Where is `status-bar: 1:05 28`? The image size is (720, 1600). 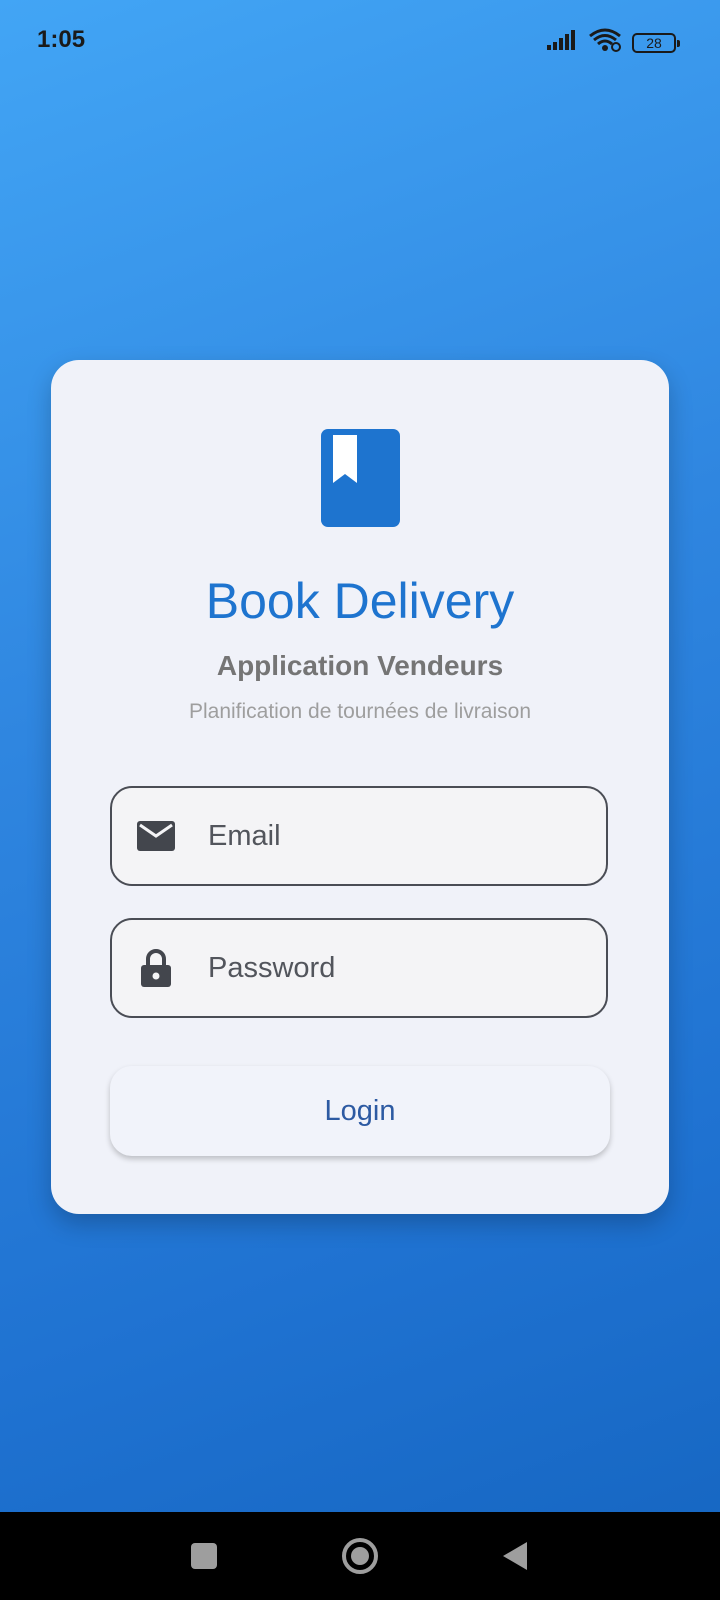
status-bar: 1:05 28 is located at coordinates (360, 42).